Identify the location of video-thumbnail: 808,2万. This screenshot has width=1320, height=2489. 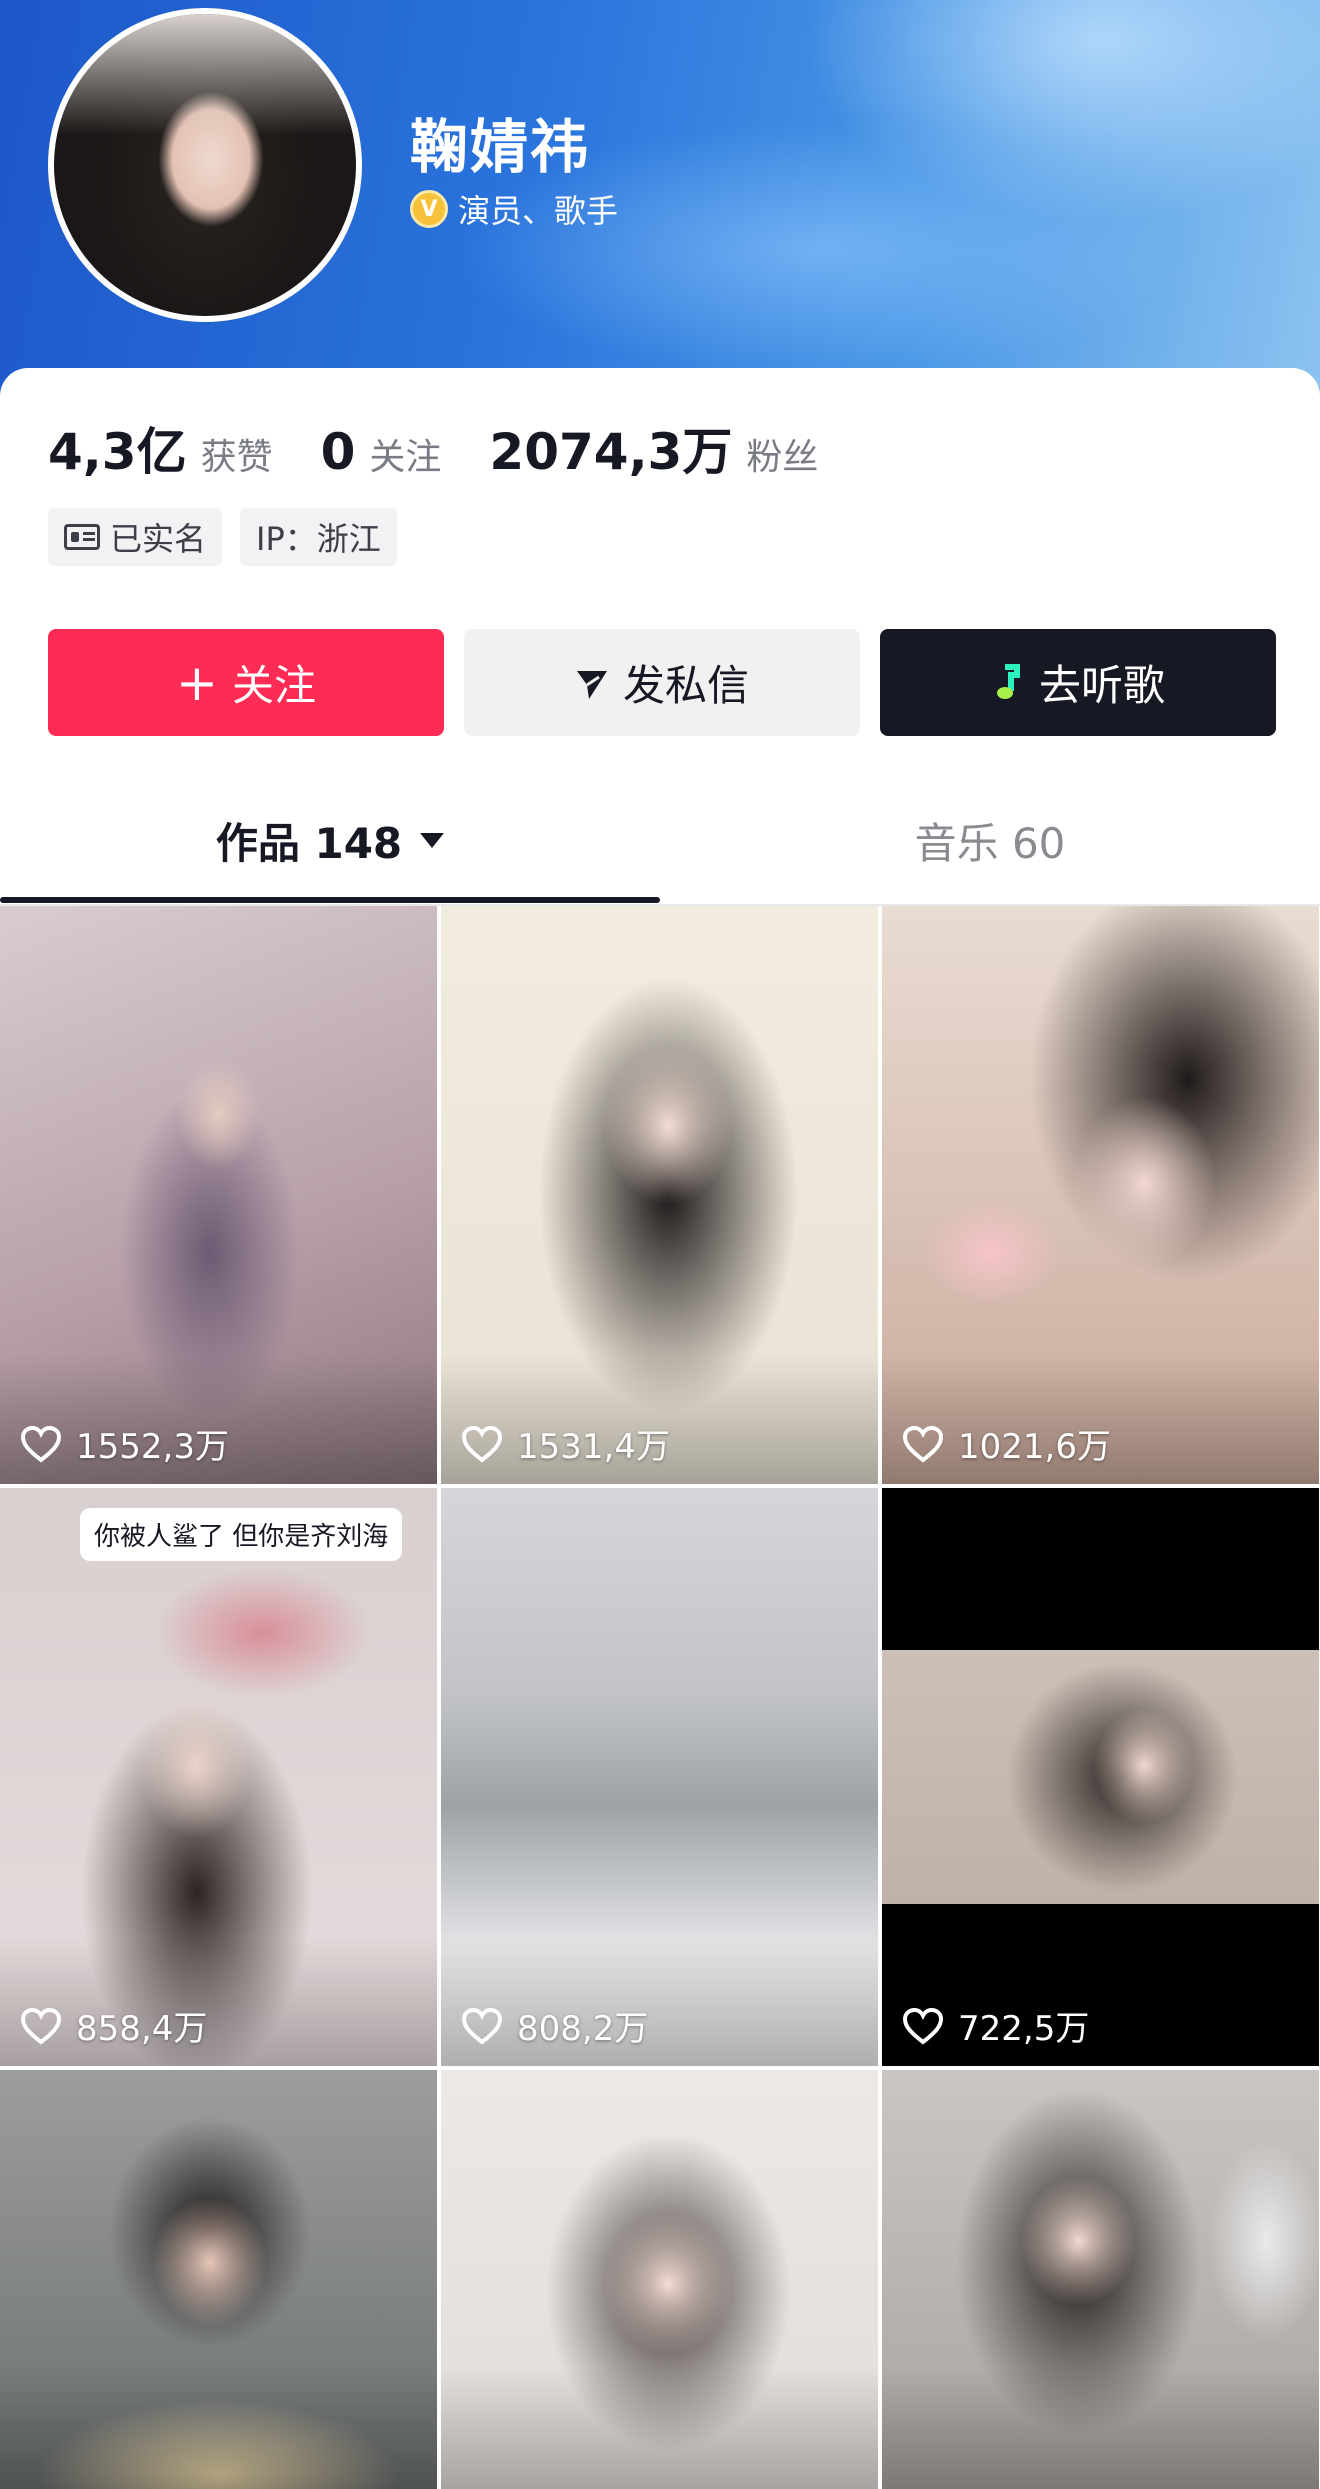
(659, 1777).